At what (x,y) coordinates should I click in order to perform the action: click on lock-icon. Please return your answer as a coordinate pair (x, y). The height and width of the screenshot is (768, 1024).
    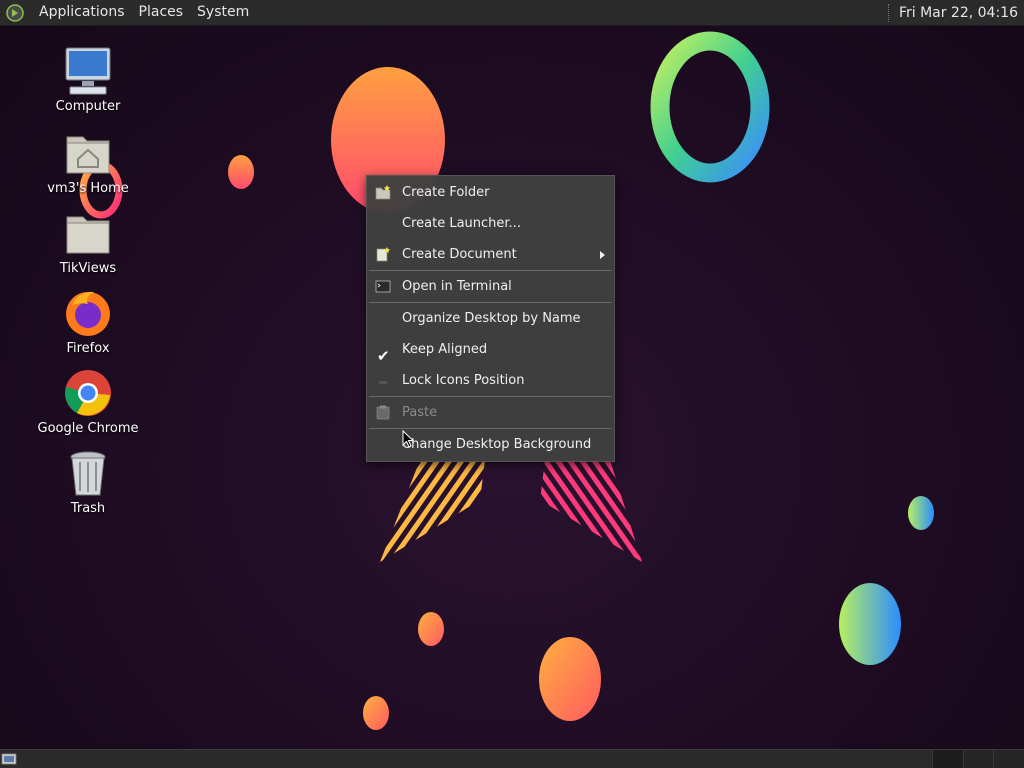
    Looking at the image, I should click on (383, 382).